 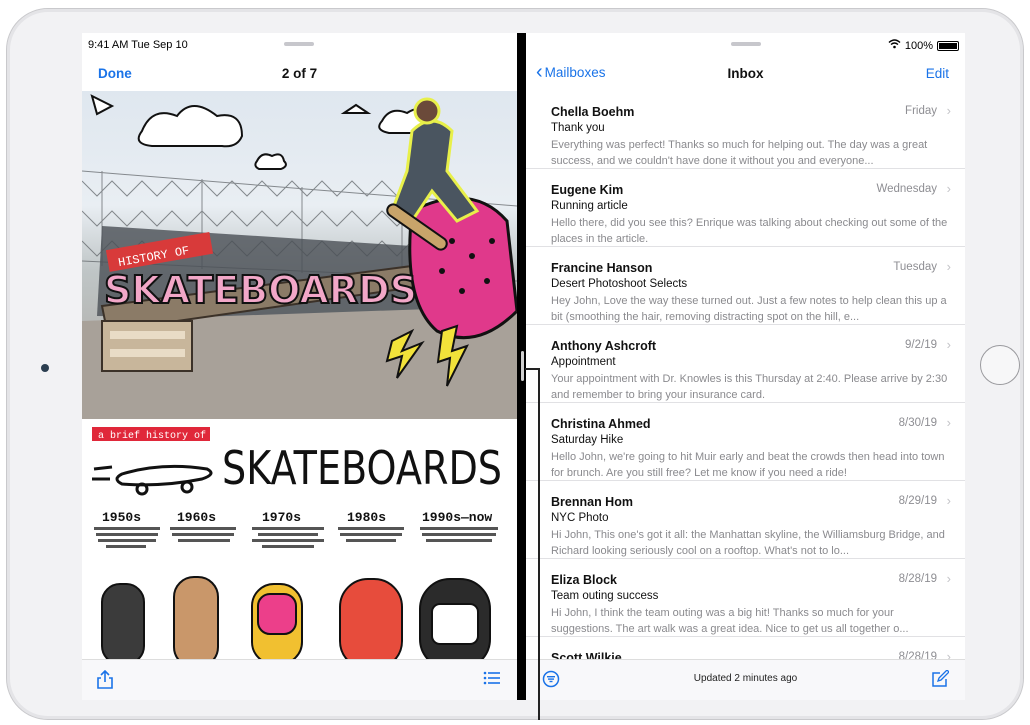 I want to click on status-time: 9:41 AM Tue Sep 10, so click(x=138, y=45).